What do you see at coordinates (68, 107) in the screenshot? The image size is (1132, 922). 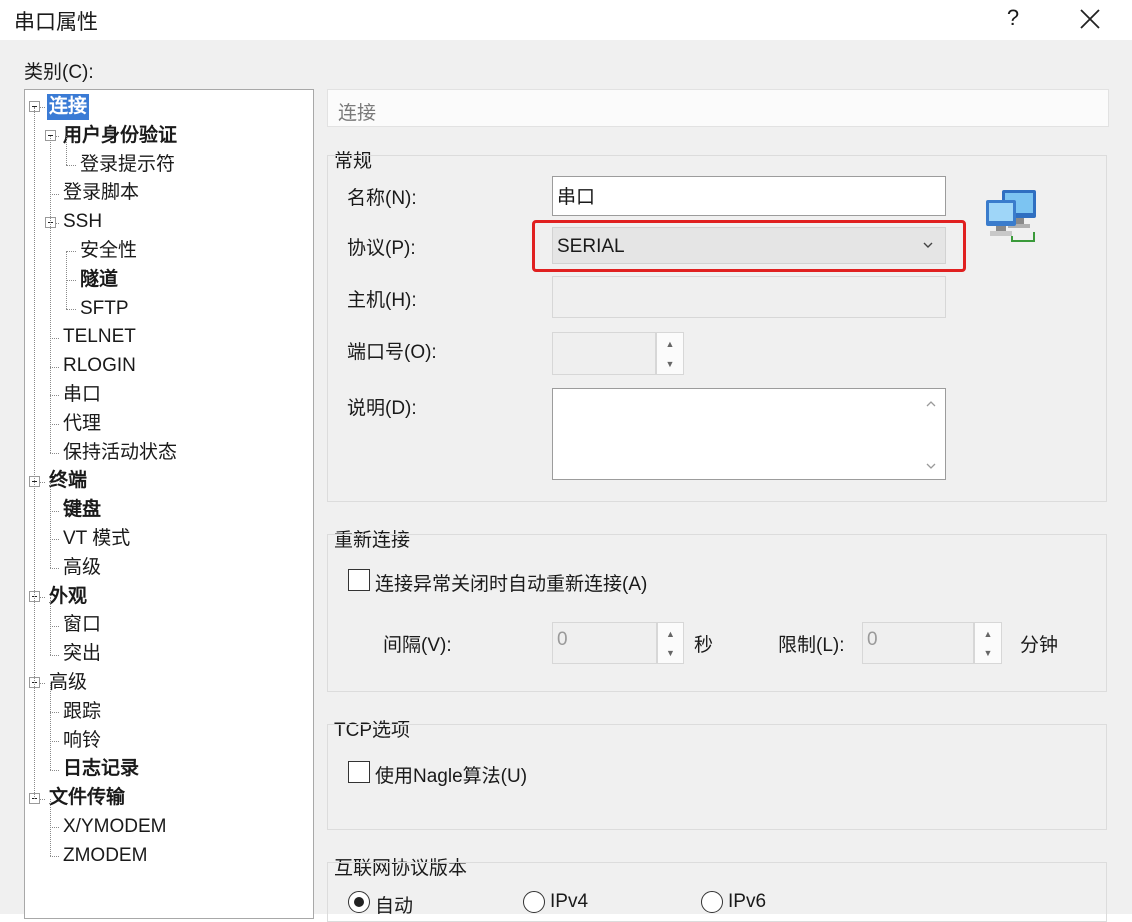 I see `tree-item: 连接` at bounding box center [68, 107].